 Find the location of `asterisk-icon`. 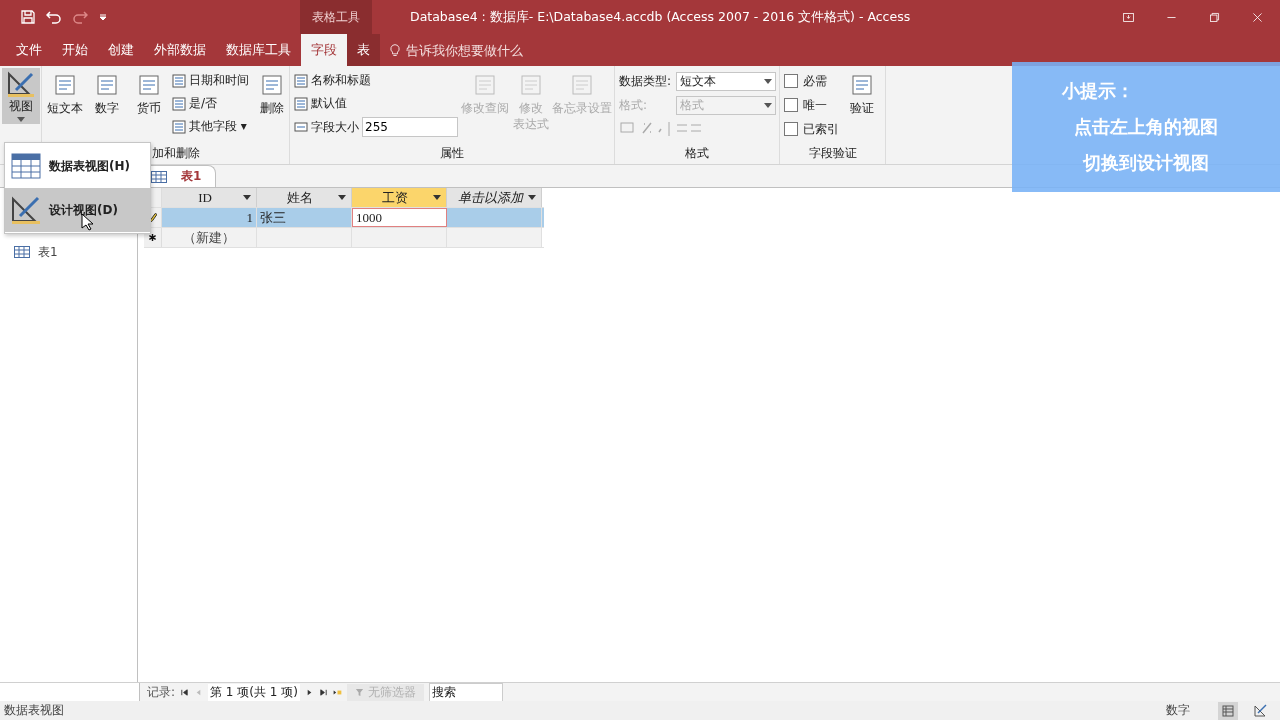

asterisk-icon is located at coordinates (152, 237).